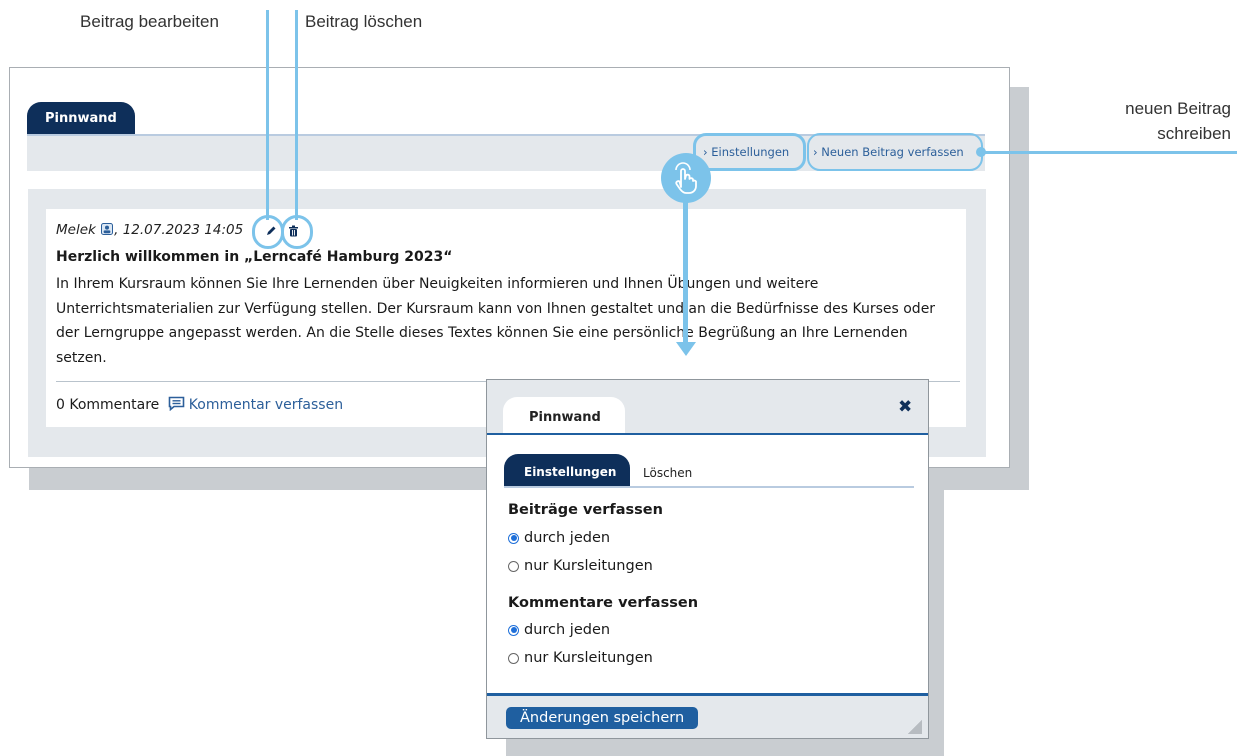  I want to click on comments-option-leaders-label: nur Kursleitungen, so click(588, 658).